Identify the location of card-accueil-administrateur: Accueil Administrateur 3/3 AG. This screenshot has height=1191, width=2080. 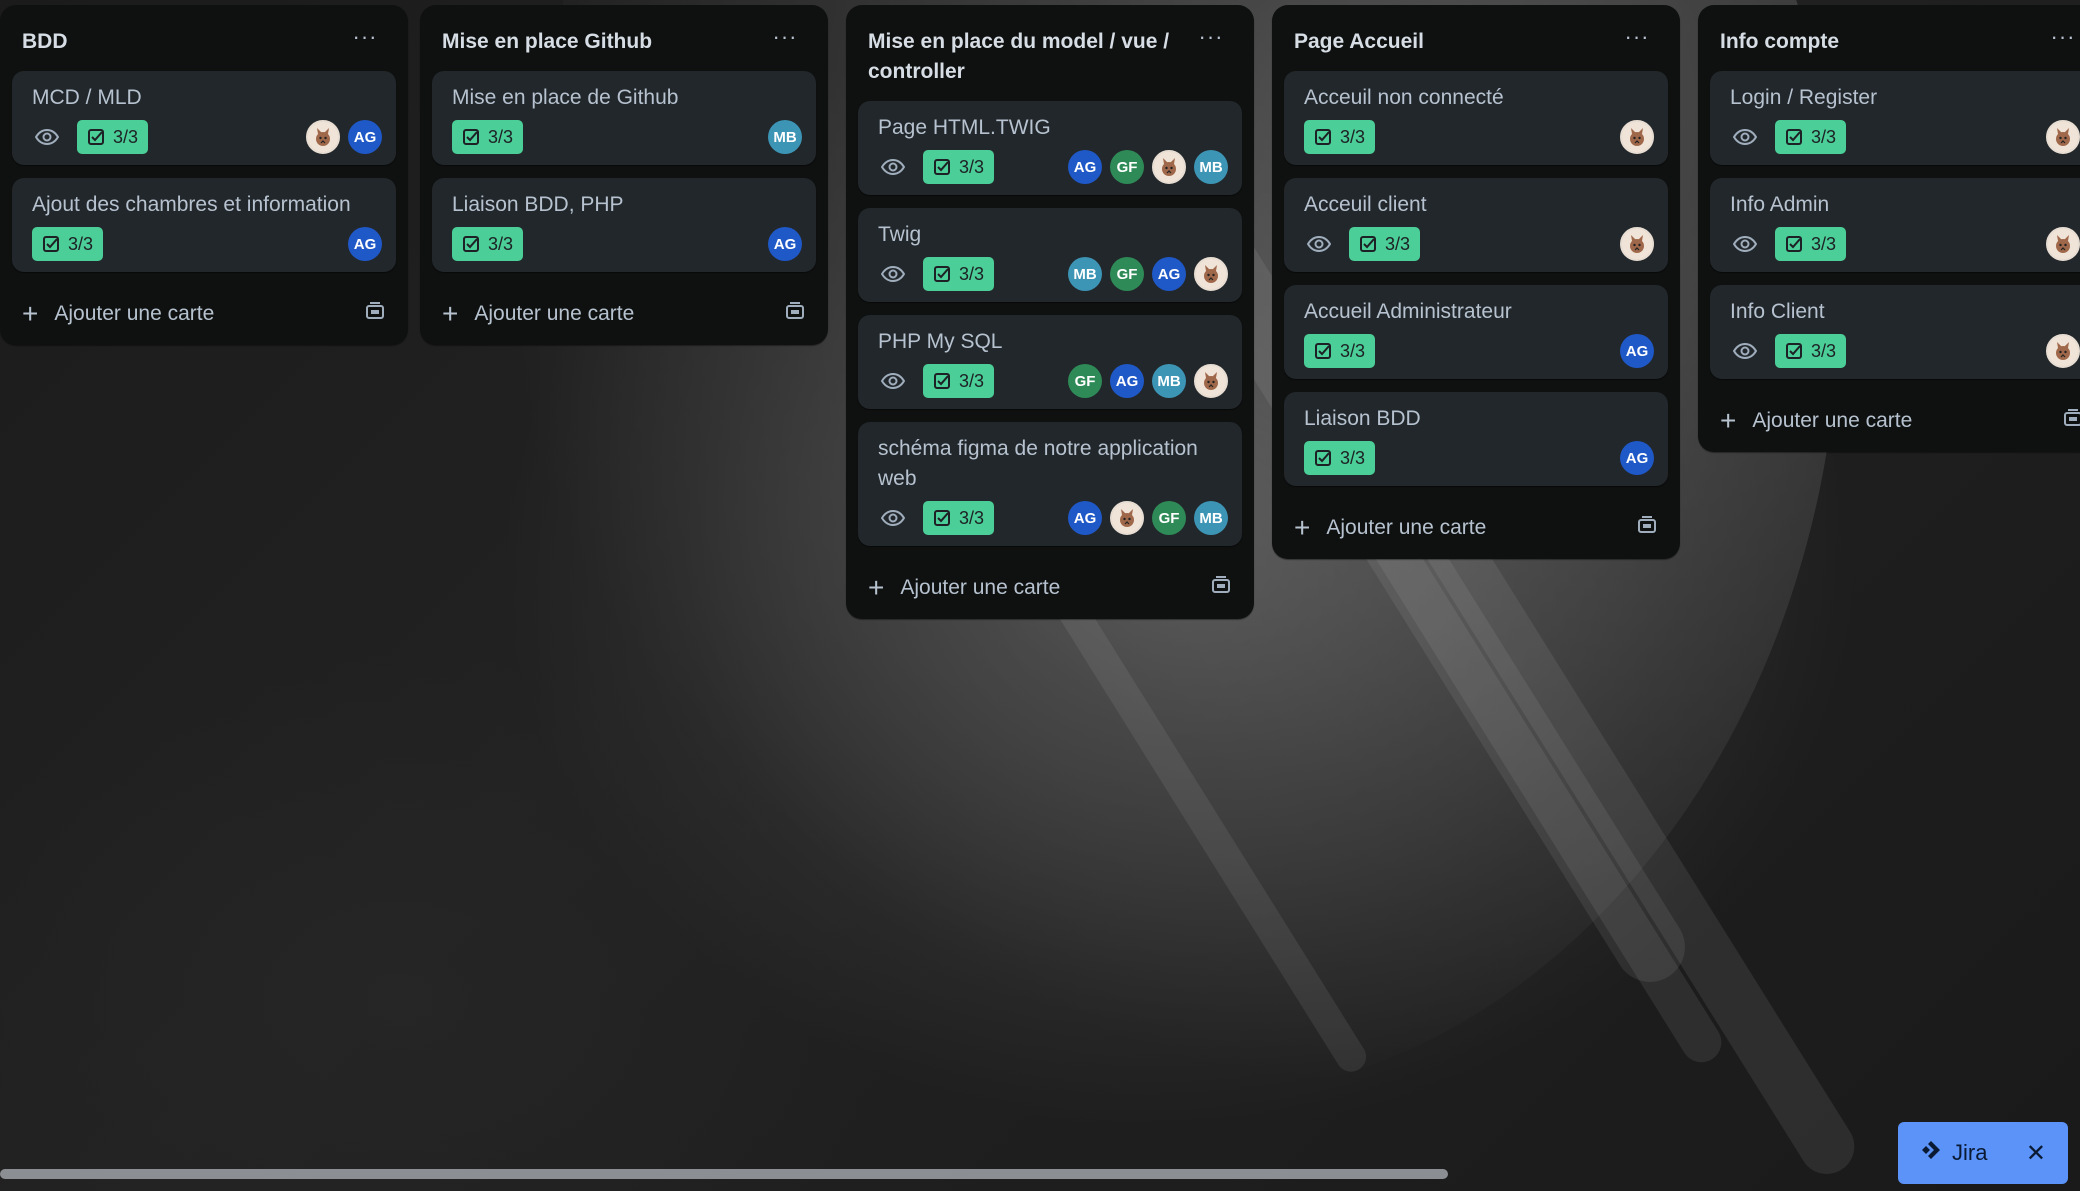
(1476, 332).